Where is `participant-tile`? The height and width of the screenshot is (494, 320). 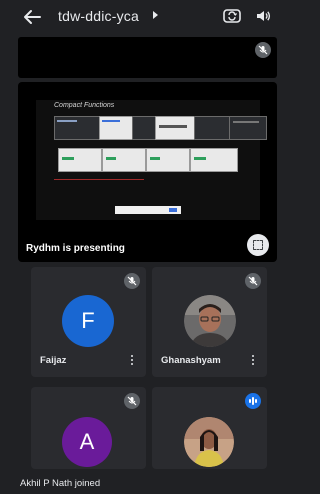 participant-tile is located at coordinates (209, 428).